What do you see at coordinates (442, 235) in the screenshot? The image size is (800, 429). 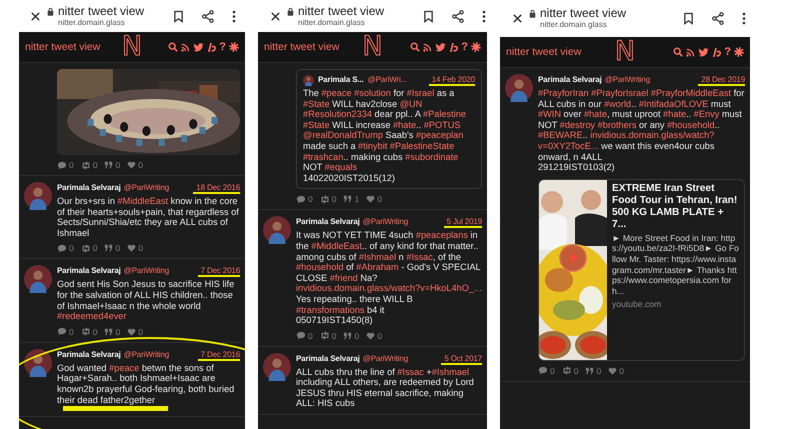 I see `hashtag-link: #peaceplans` at bounding box center [442, 235].